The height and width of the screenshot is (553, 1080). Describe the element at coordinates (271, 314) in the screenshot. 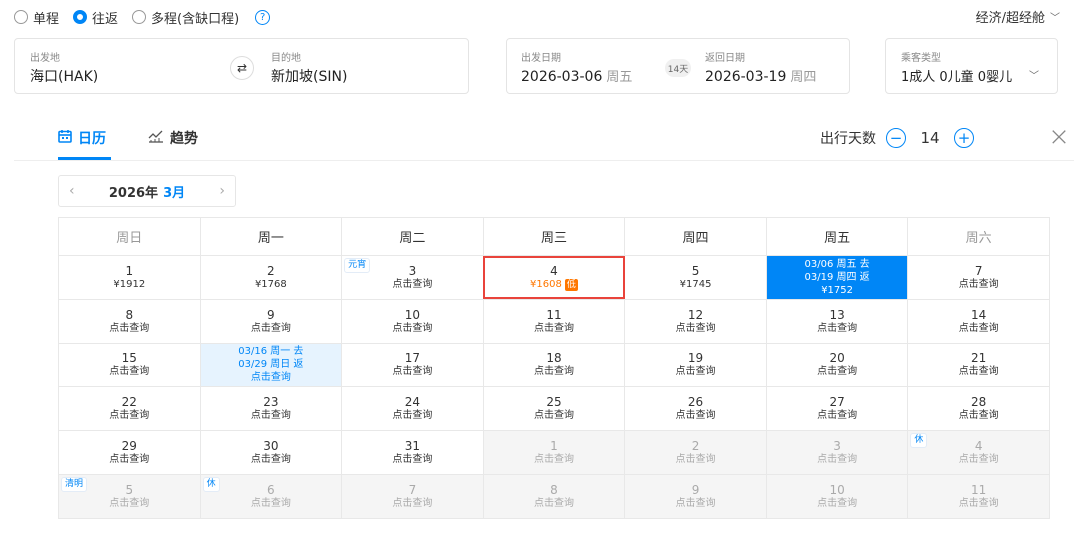

I see `day-number: 9` at that location.